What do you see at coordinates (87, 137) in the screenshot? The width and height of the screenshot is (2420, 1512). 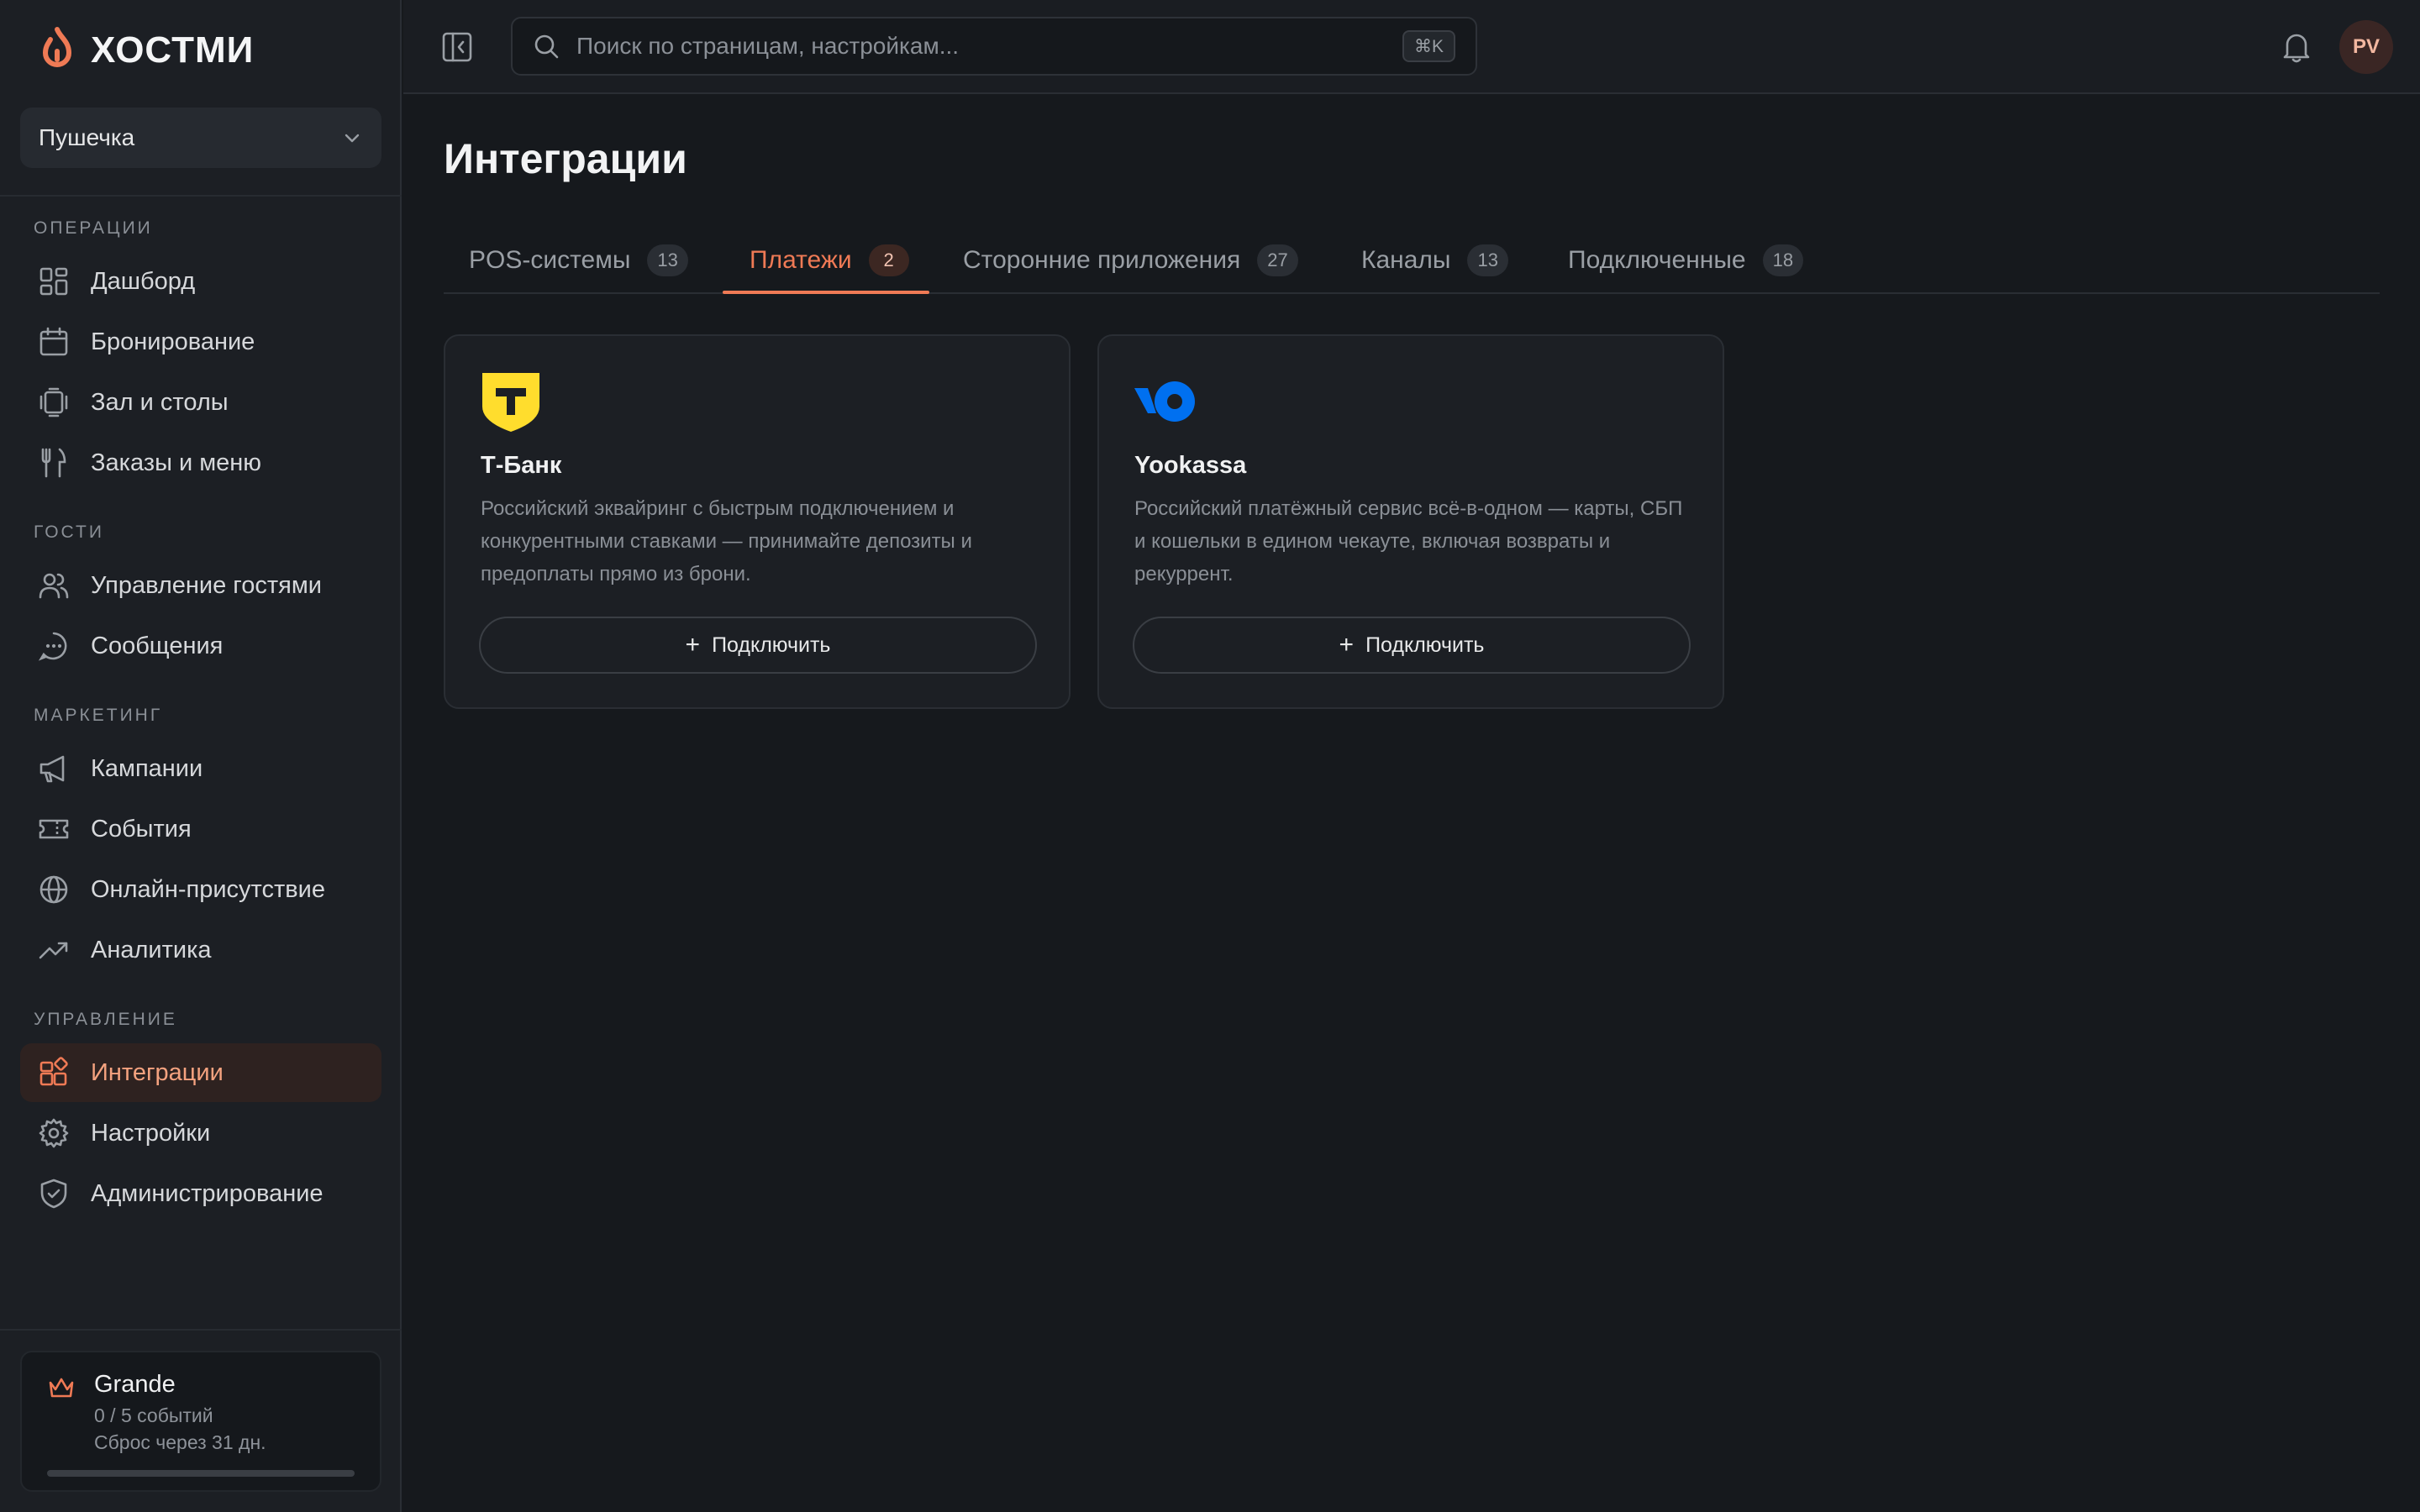 I see `venue-name: Пушечка` at bounding box center [87, 137].